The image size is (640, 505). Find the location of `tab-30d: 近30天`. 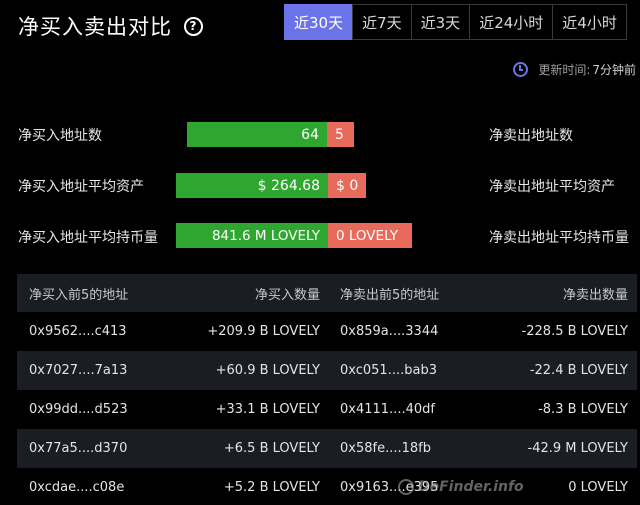

tab-30d: 近30天 is located at coordinates (319, 22).